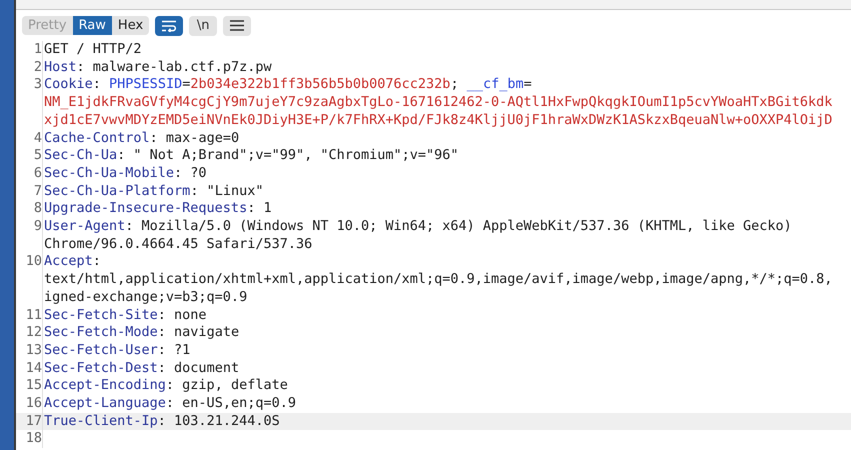 The image size is (851, 450). I want to click on menu-icon, so click(237, 25).